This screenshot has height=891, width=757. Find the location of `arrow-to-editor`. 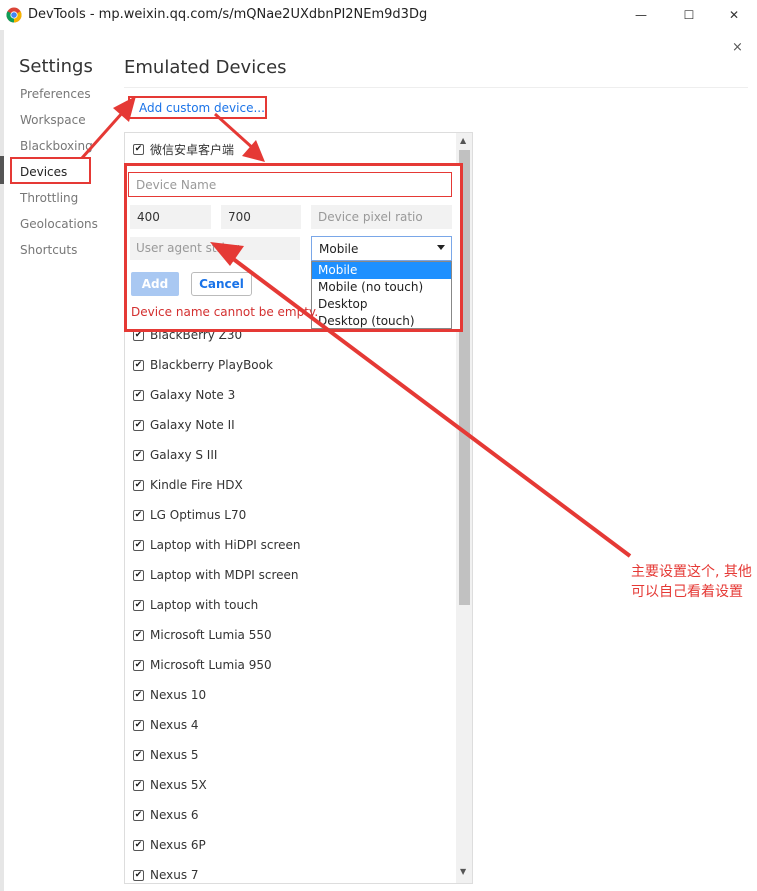

arrow-to-editor is located at coordinates (235, 132).